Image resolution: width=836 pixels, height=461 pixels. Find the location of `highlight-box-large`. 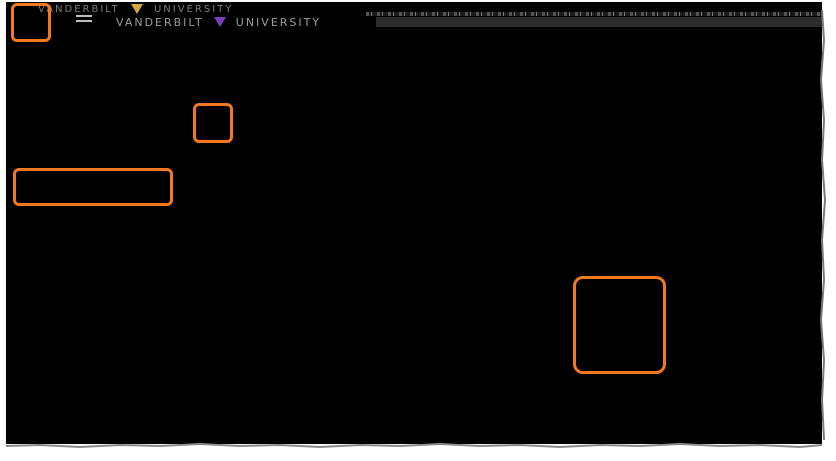

highlight-box-large is located at coordinates (619, 325).